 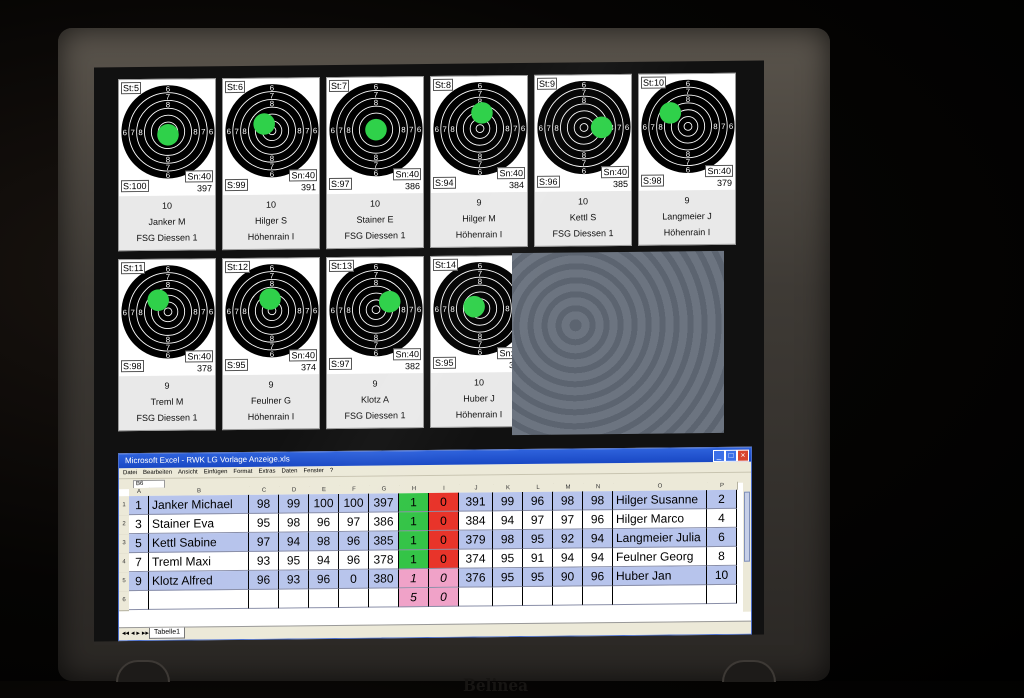 I want to click on row-header: 5, so click(x=124, y=582).